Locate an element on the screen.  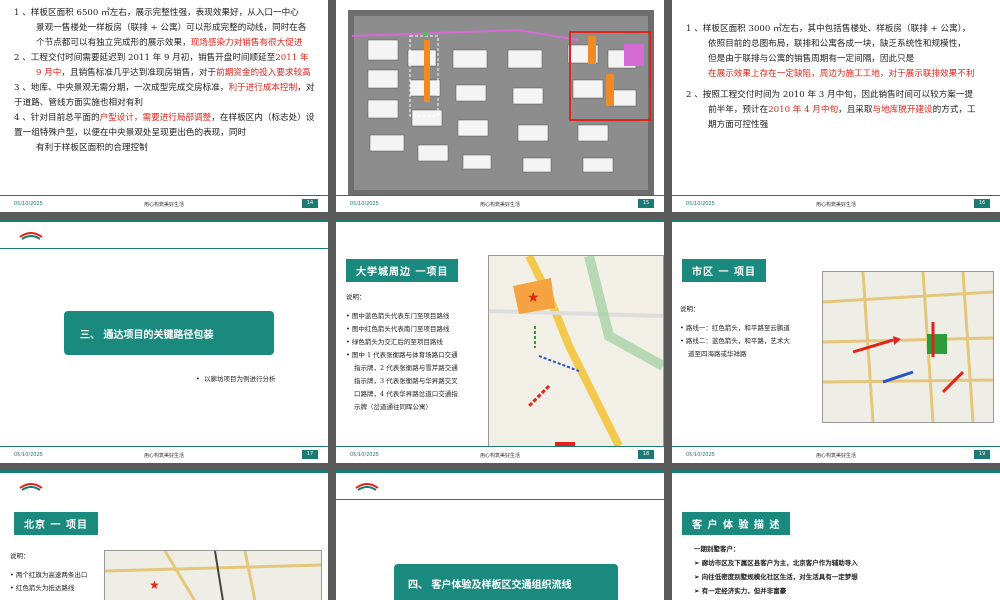
slide-footer: 05/10/2025 用心构筑美好生活 17 is located at coordinates (164, 454).